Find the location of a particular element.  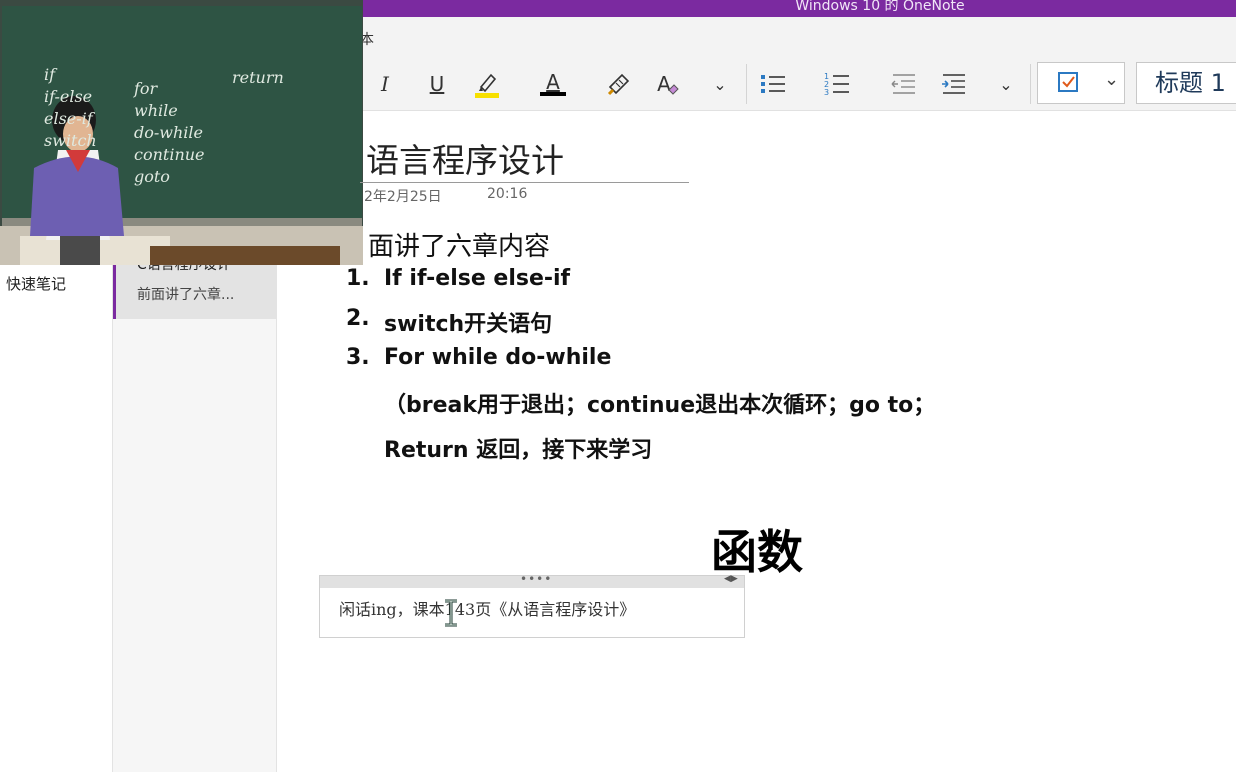

chalkboard-left-text: if if-else else-if switch is located at coordinates (70, 107).